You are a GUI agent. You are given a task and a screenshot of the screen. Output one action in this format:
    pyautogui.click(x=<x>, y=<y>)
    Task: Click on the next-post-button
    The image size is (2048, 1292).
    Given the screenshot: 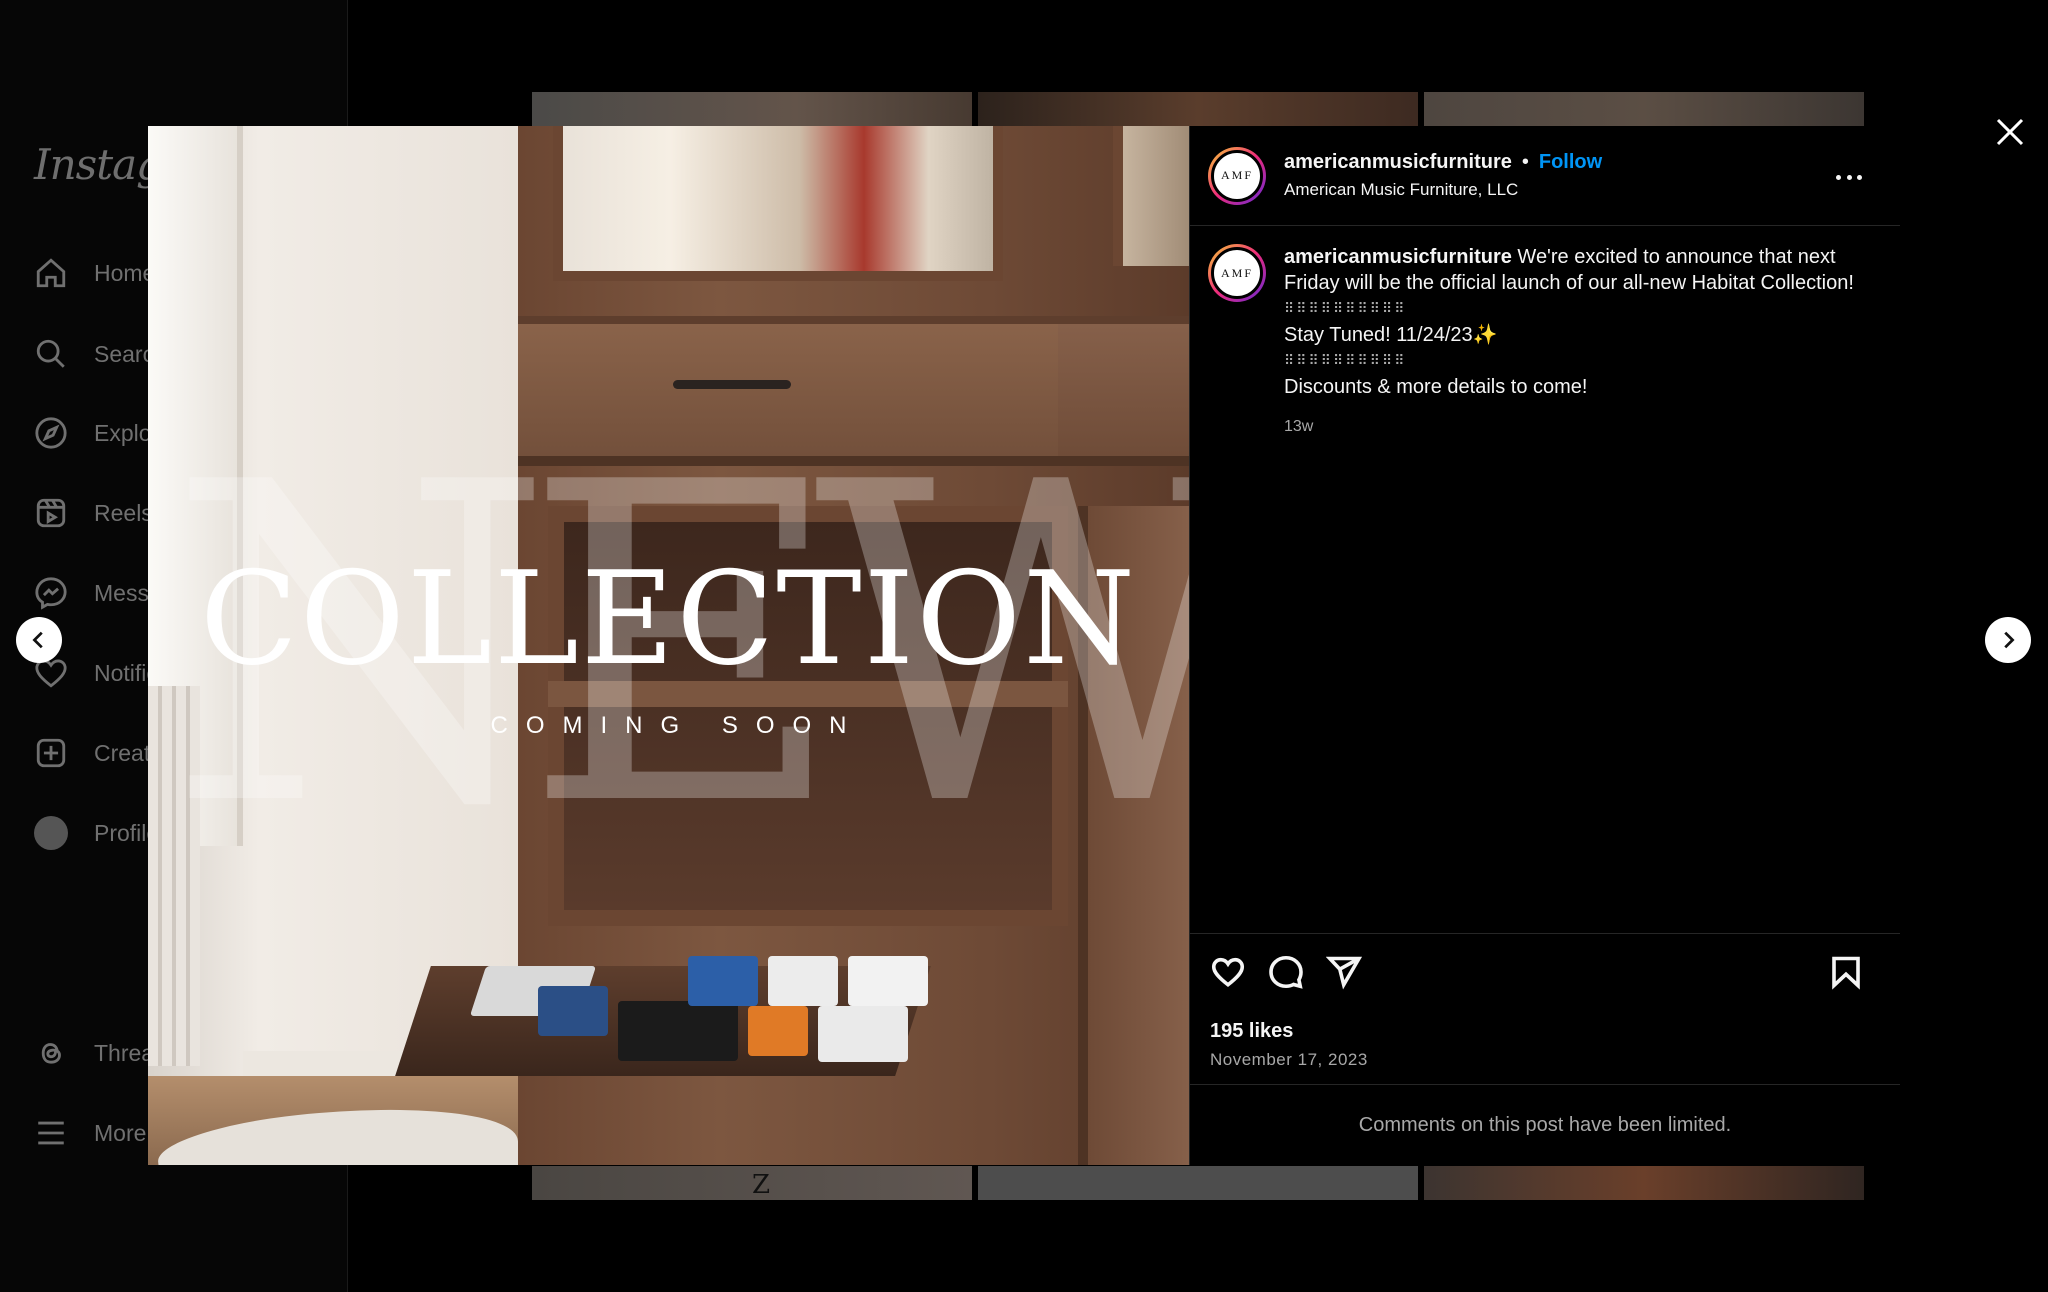 What is the action you would take?
    pyautogui.click(x=2008, y=640)
    